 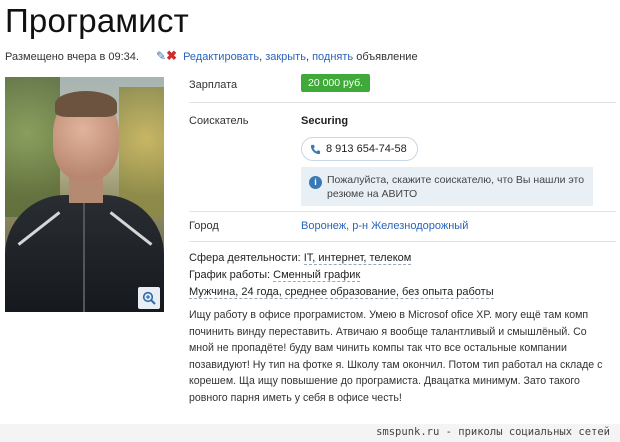 I want to click on photo-hair, so click(x=86, y=104).